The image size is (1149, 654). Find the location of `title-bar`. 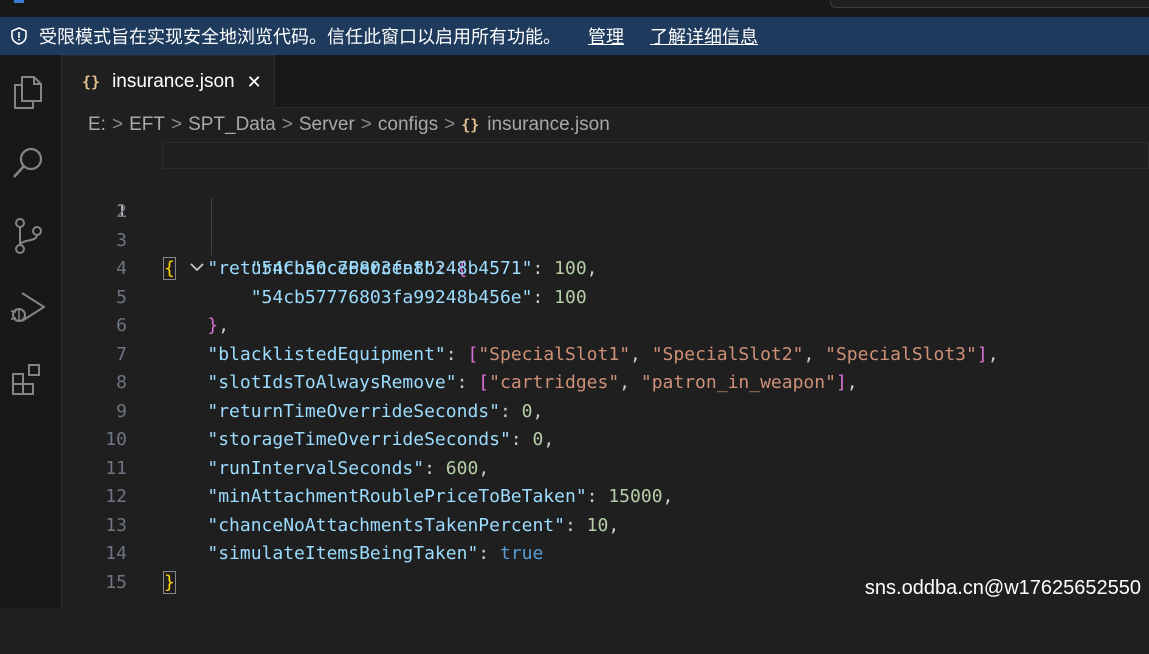

title-bar is located at coordinates (574, 8).